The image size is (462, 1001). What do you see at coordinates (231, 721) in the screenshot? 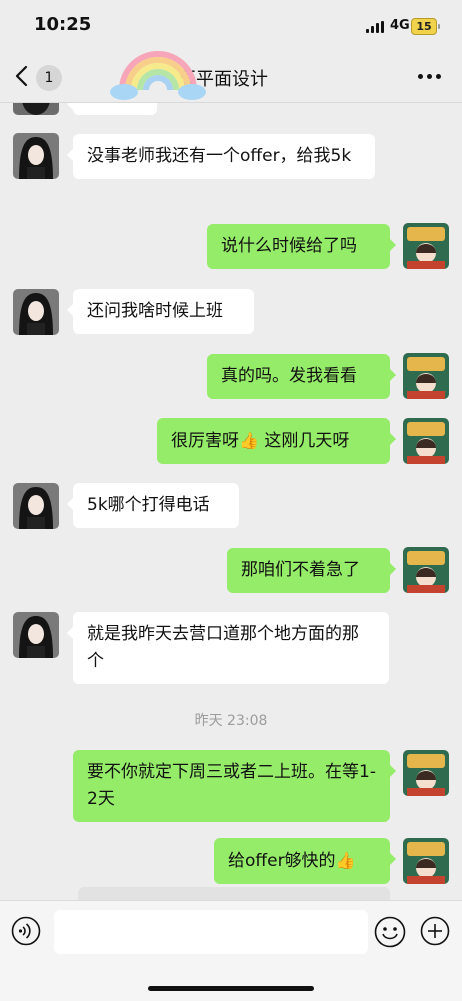
I see `chat-timestamp: 昨天 23:08` at bounding box center [231, 721].